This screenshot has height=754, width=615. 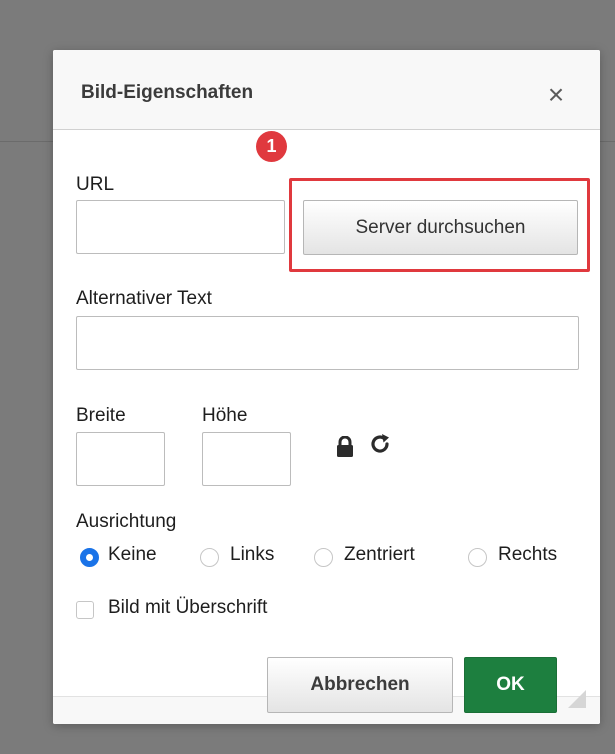 I want to click on alt-text-label: Alternativer Text, so click(x=144, y=298).